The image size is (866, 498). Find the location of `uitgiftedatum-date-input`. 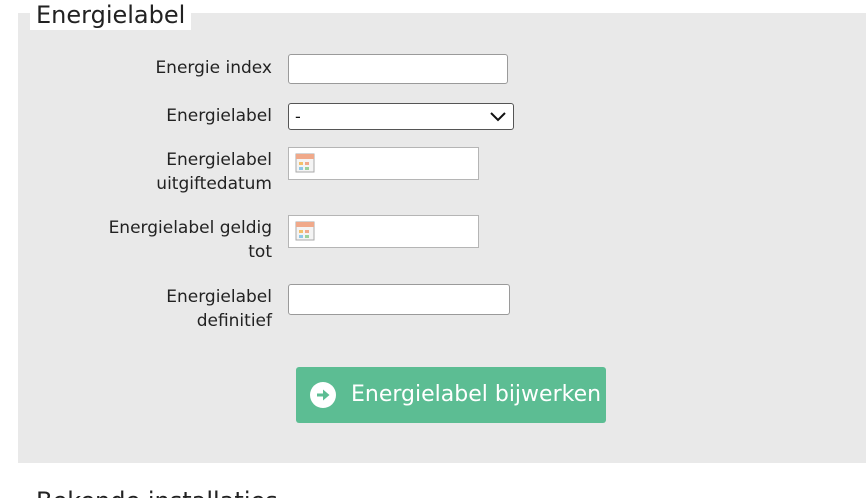

uitgiftedatum-date-input is located at coordinates (383, 163).